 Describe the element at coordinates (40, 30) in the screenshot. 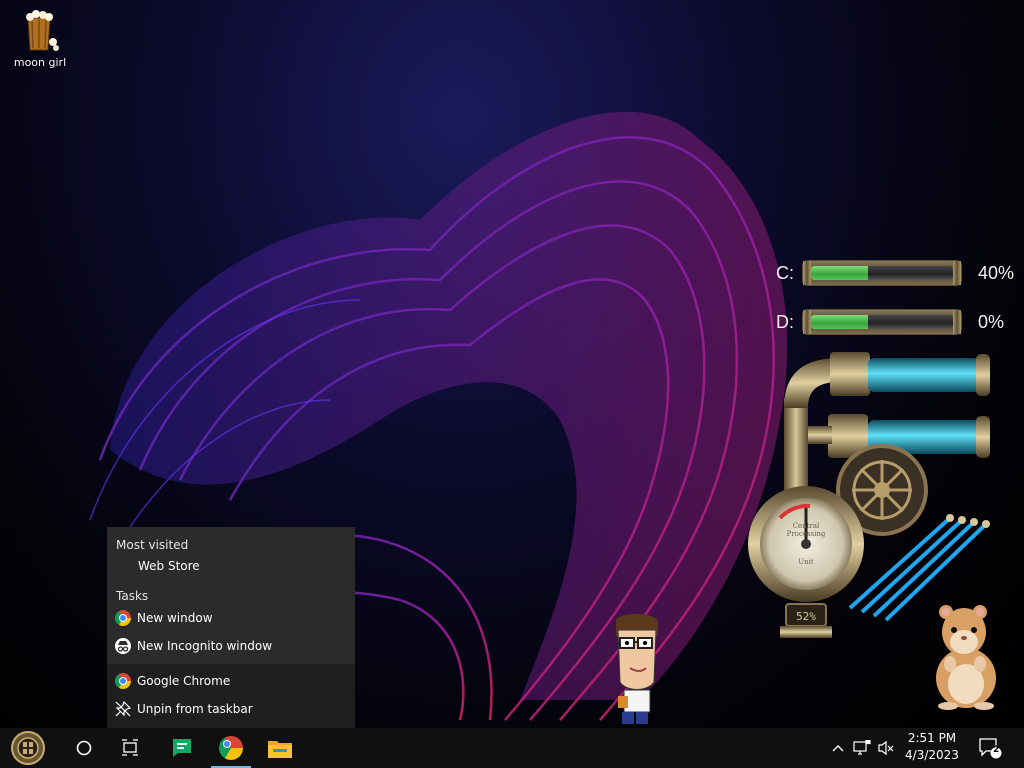

I see `popcorn-bag-icon` at that location.